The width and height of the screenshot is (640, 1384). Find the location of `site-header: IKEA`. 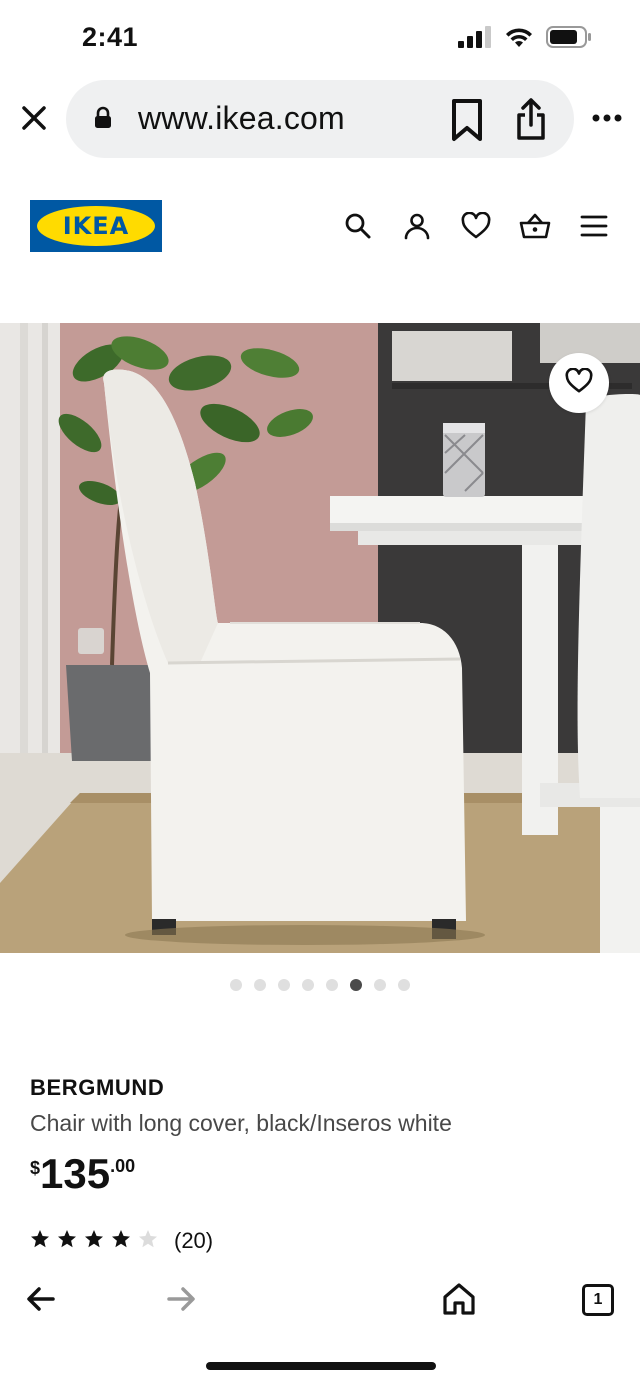

site-header: IKEA is located at coordinates (320, 227).